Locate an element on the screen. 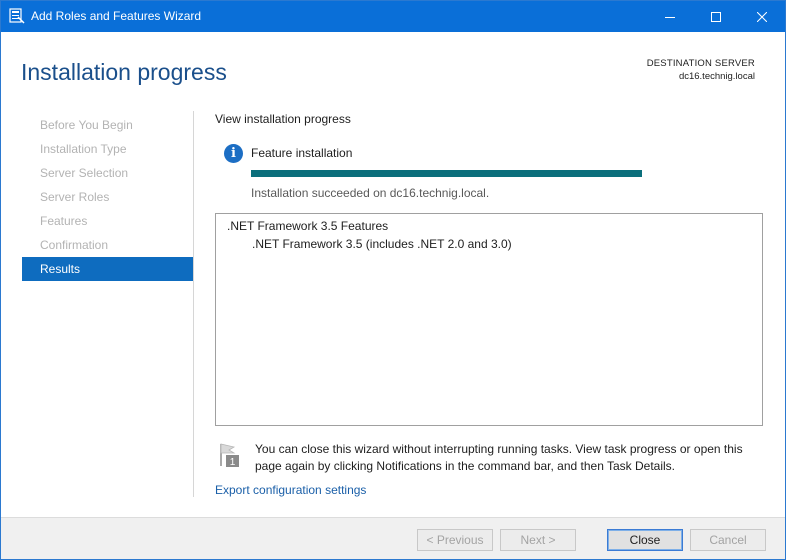 The width and height of the screenshot is (786, 560). footer-bar: < Previous Next > Close Cancel is located at coordinates (393, 538).